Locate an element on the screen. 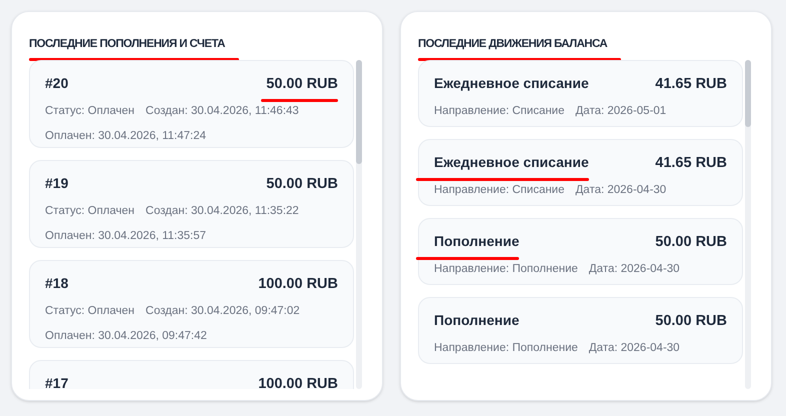 The width and height of the screenshot is (786, 416). item-title: #19 is located at coordinates (56, 183).